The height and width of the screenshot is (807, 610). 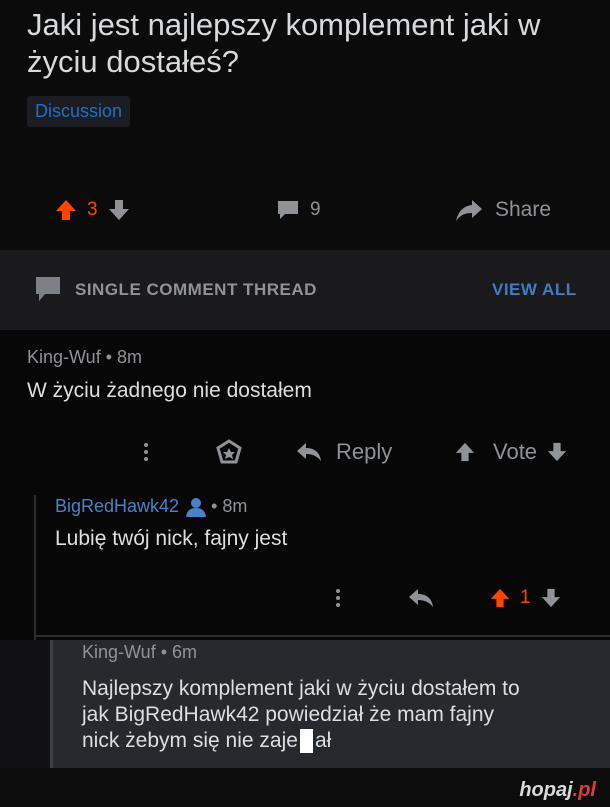 What do you see at coordinates (79, 111) in the screenshot?
I see `post-flair: Discussion` at bounding box center [79, 111].